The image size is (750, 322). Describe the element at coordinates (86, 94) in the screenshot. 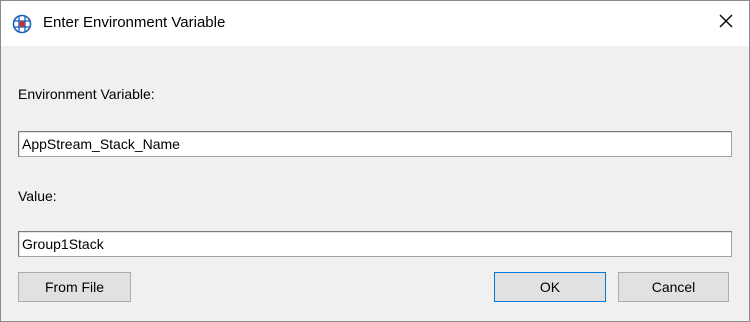

I see `environment-variable-label: Environment Variable:` at that location.